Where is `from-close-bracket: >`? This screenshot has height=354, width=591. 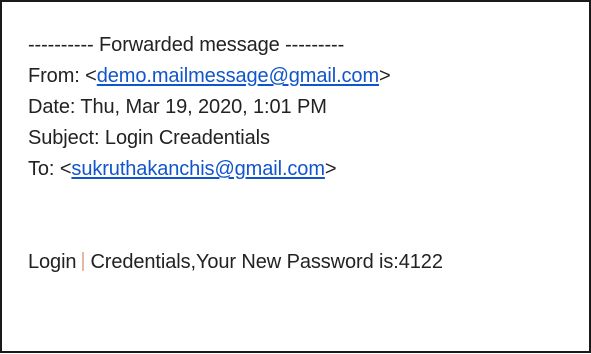 from-close-bracket: > is located at coordinates (385, 76).